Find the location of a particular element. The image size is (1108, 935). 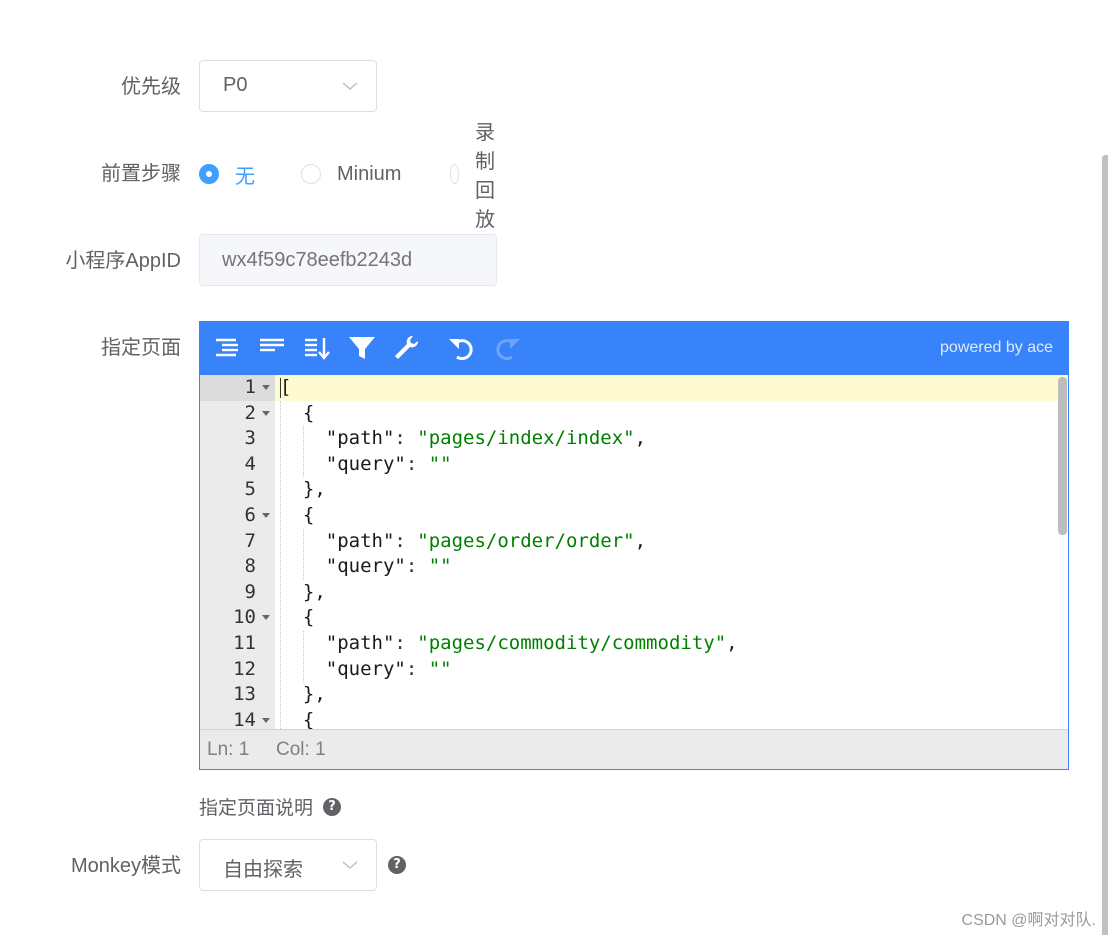

compact-icon is located at coordinates (272, 348).